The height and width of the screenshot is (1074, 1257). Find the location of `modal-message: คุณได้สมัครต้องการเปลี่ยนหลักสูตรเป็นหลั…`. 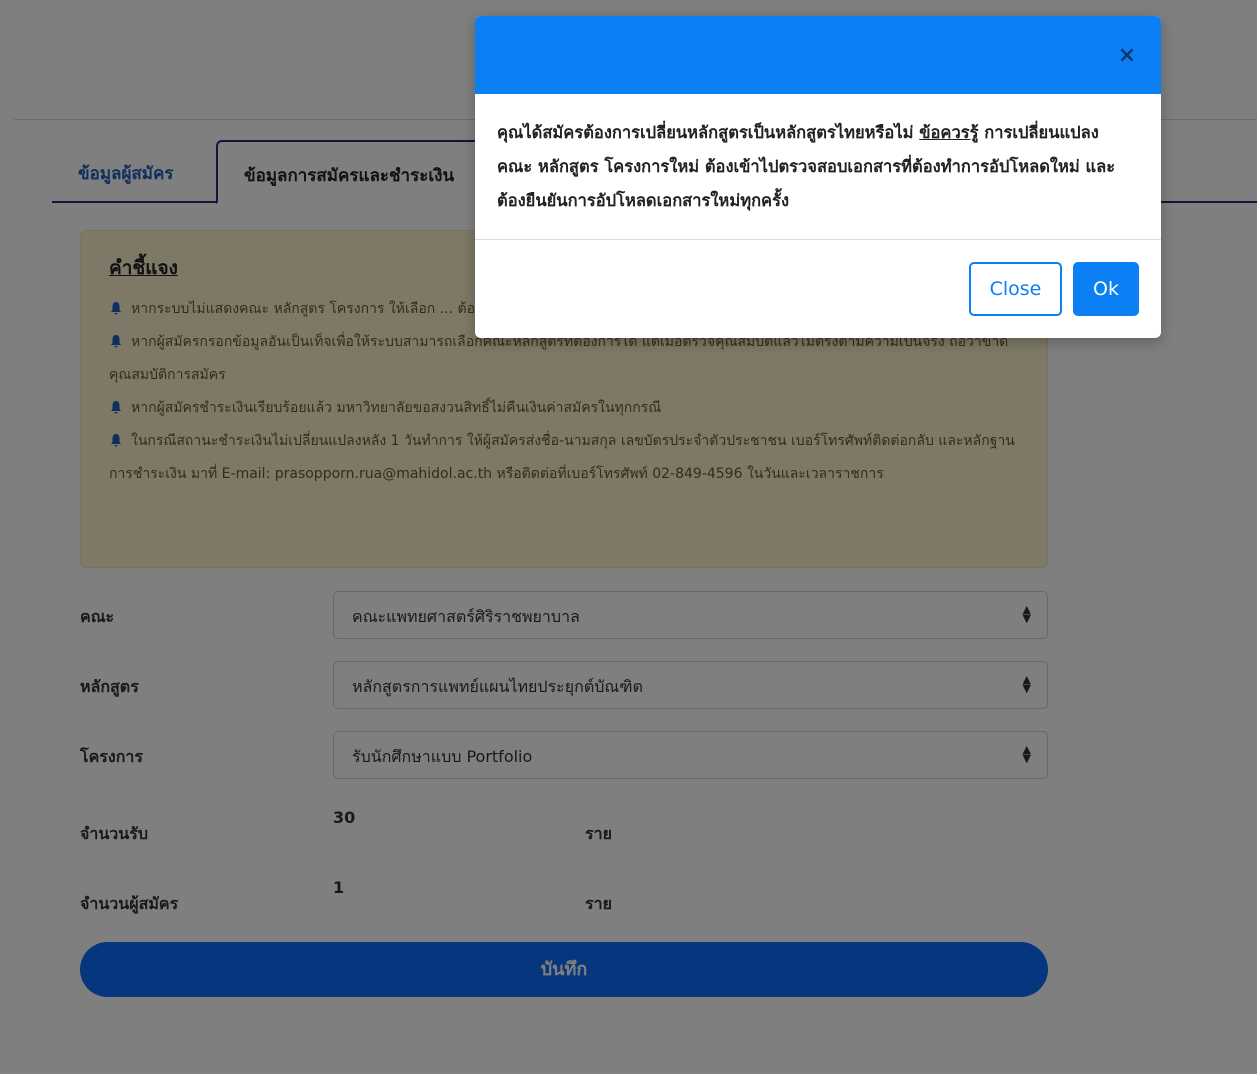

modal-message: คุณได้สมัครต้องการเปลี่ยนหลักสูตรเป็นหลั… is located at coordinates (818, 167).